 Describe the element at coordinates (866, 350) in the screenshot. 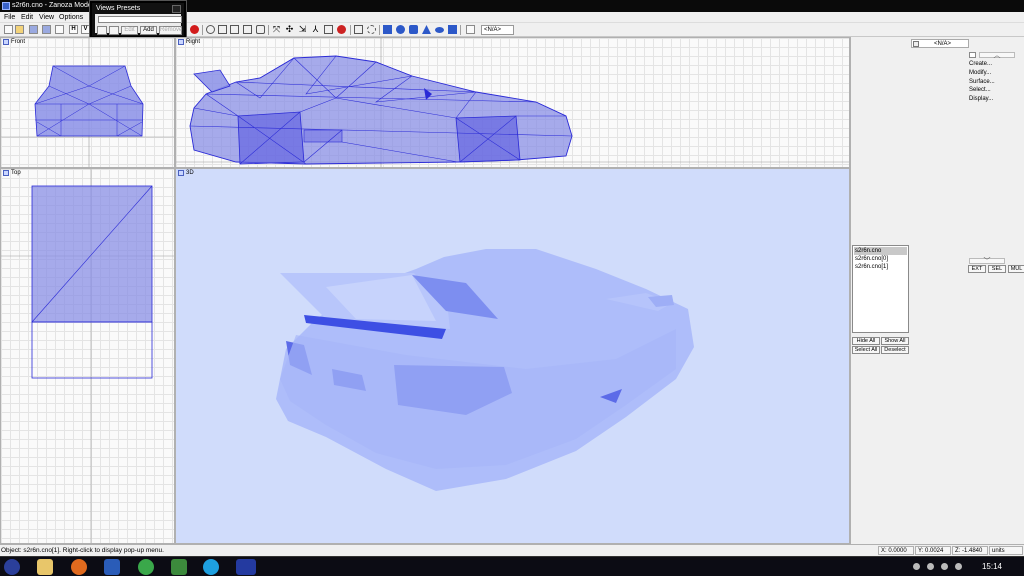

I see `select-all-button: Select All` at that location.